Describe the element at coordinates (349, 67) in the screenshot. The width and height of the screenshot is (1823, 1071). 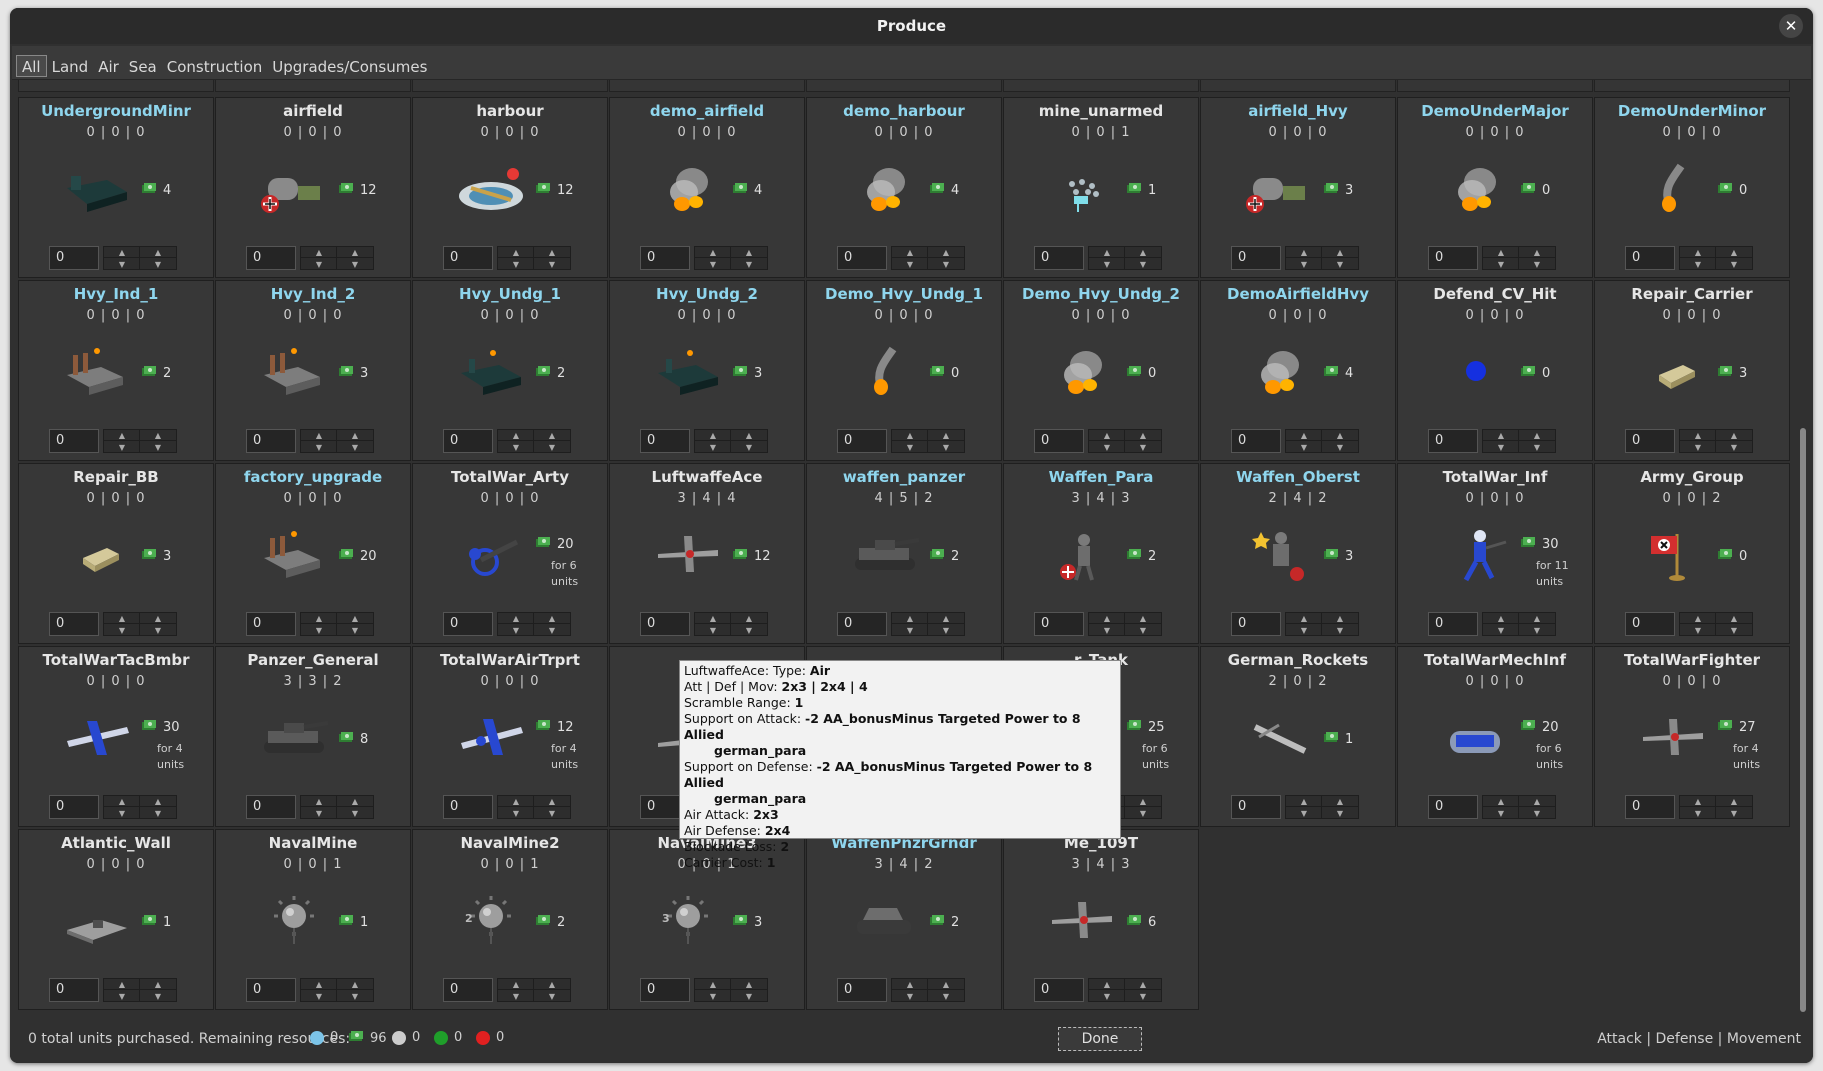
I see `tab-upgrades-consumes: Upgrades/Consumes` at that location.